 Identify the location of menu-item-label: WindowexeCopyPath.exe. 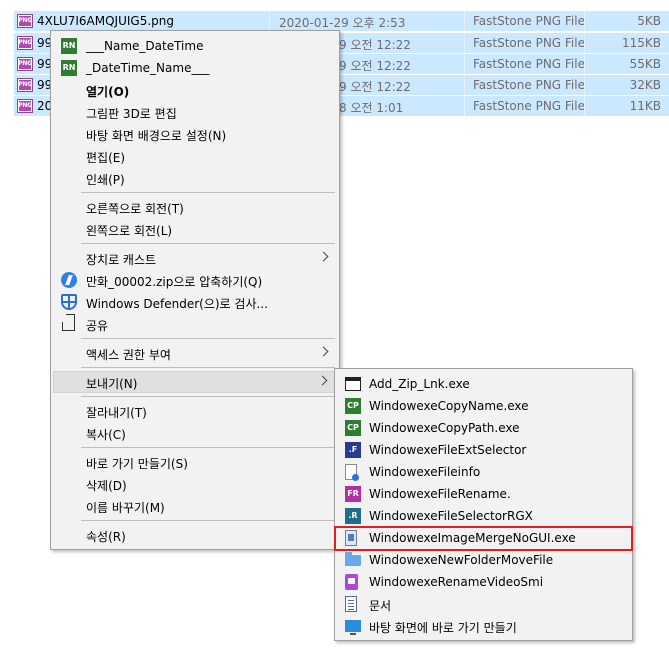
(444, 428).